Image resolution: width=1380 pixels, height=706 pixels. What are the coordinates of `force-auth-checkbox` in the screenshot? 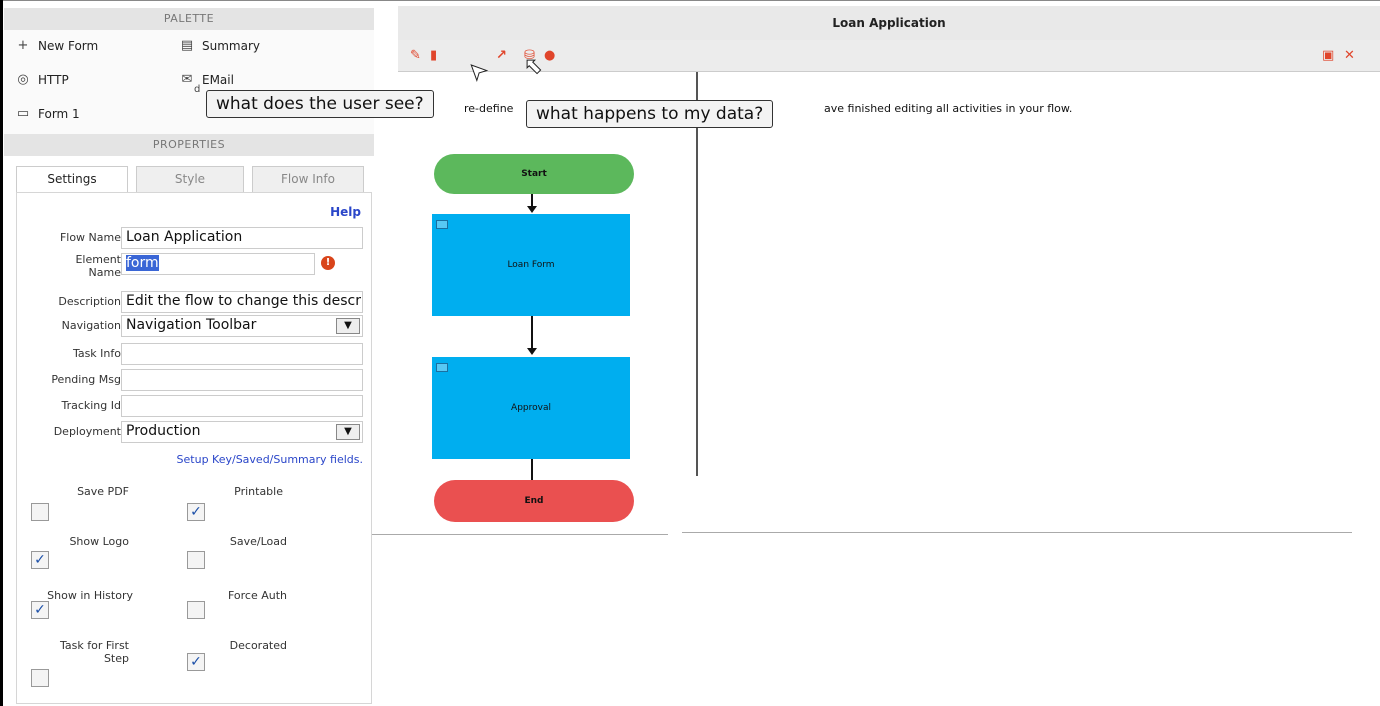 It's located at (196, 610).